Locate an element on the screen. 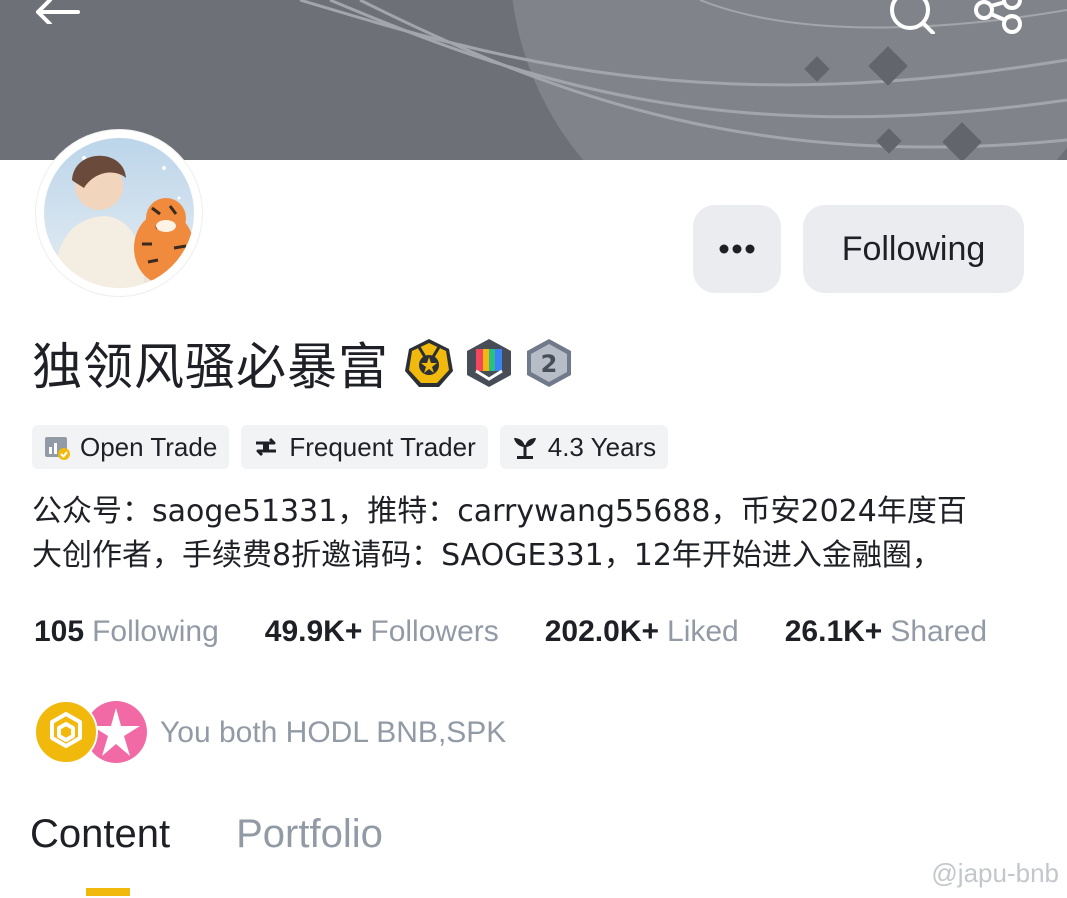 The width and height of the screenshot is (1067, 898). profile-name-row: 独领风骚必暴富 2 is located at coordinates (307, 363).